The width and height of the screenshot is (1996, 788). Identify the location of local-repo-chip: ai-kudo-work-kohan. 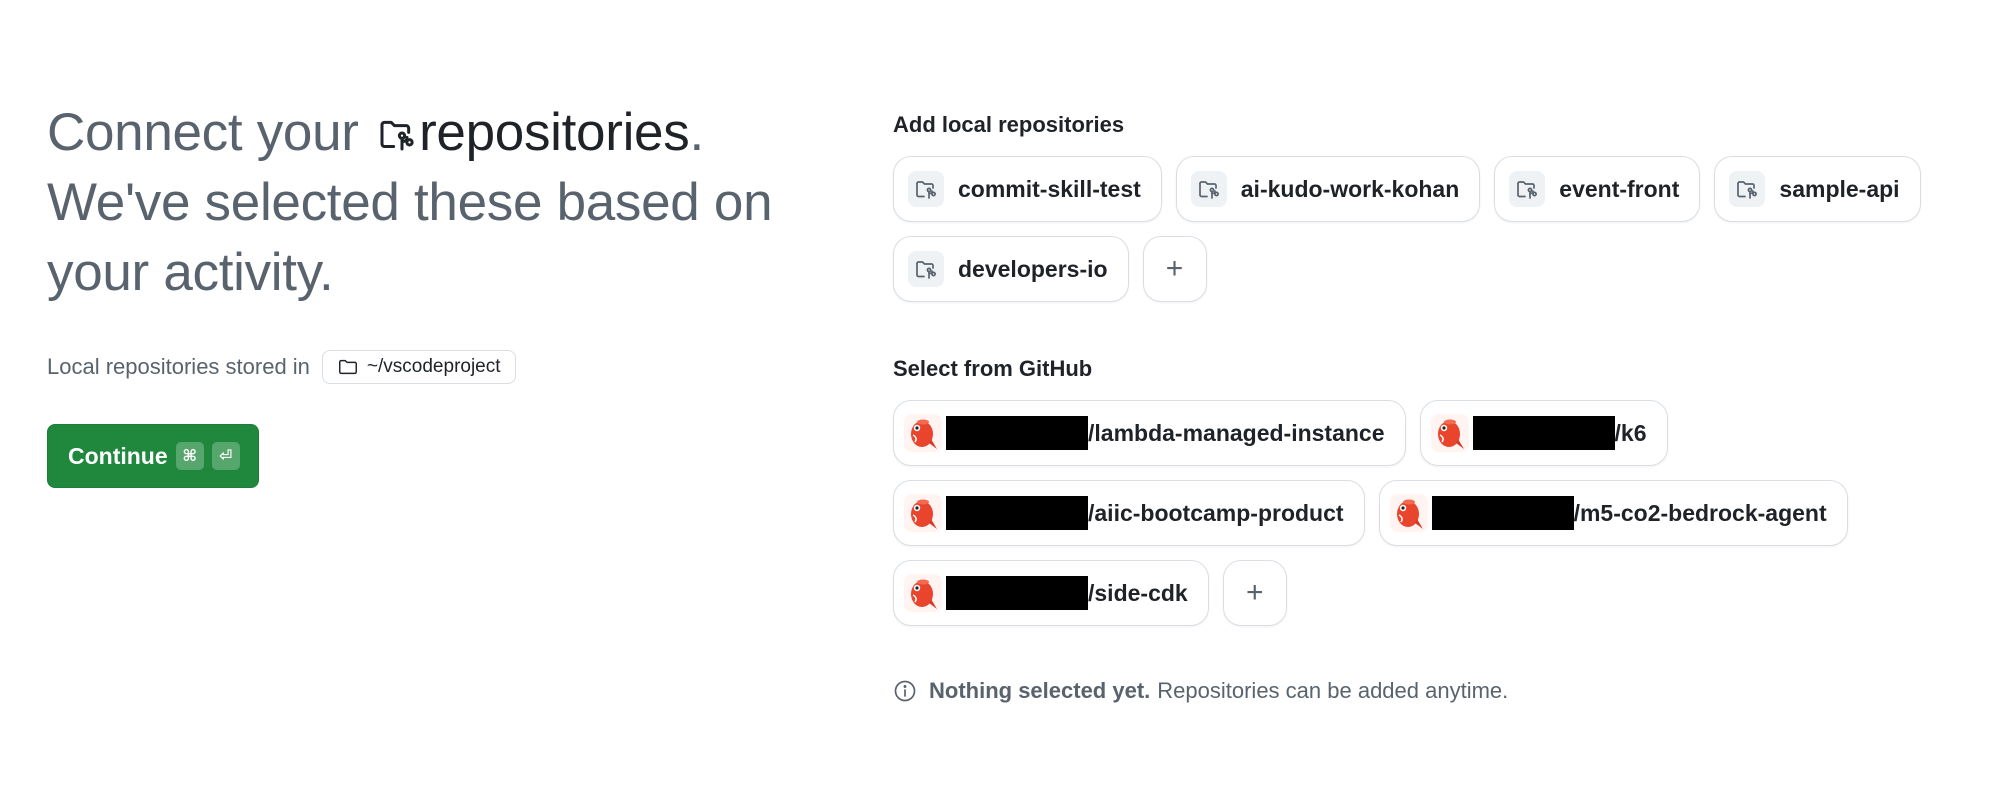
(1328, 189).